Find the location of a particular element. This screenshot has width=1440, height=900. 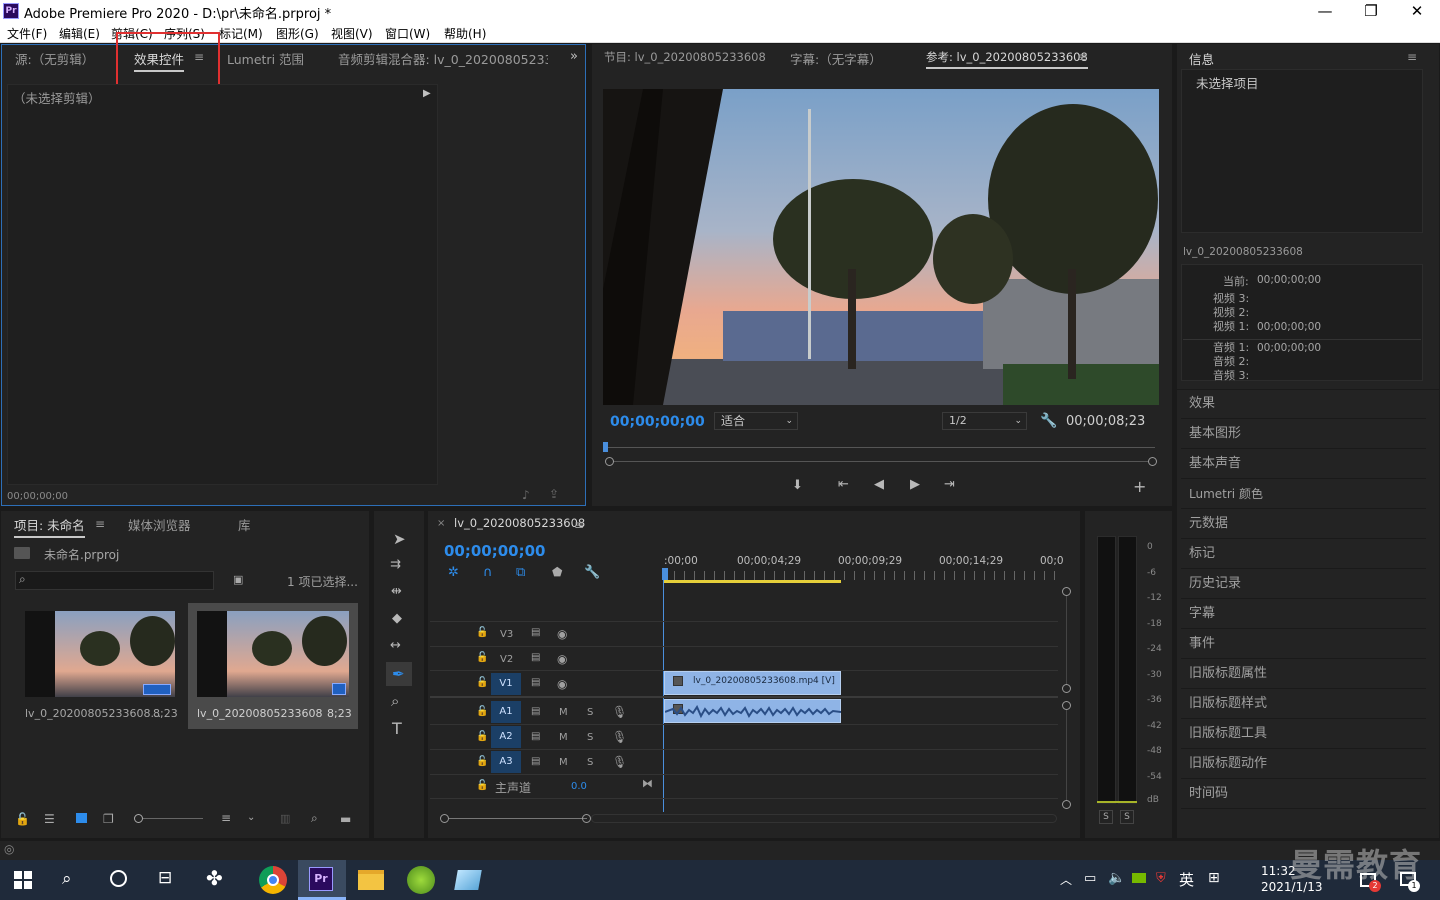

track-select-tool-icon: ⇉ is located at coordinates (395, 564).